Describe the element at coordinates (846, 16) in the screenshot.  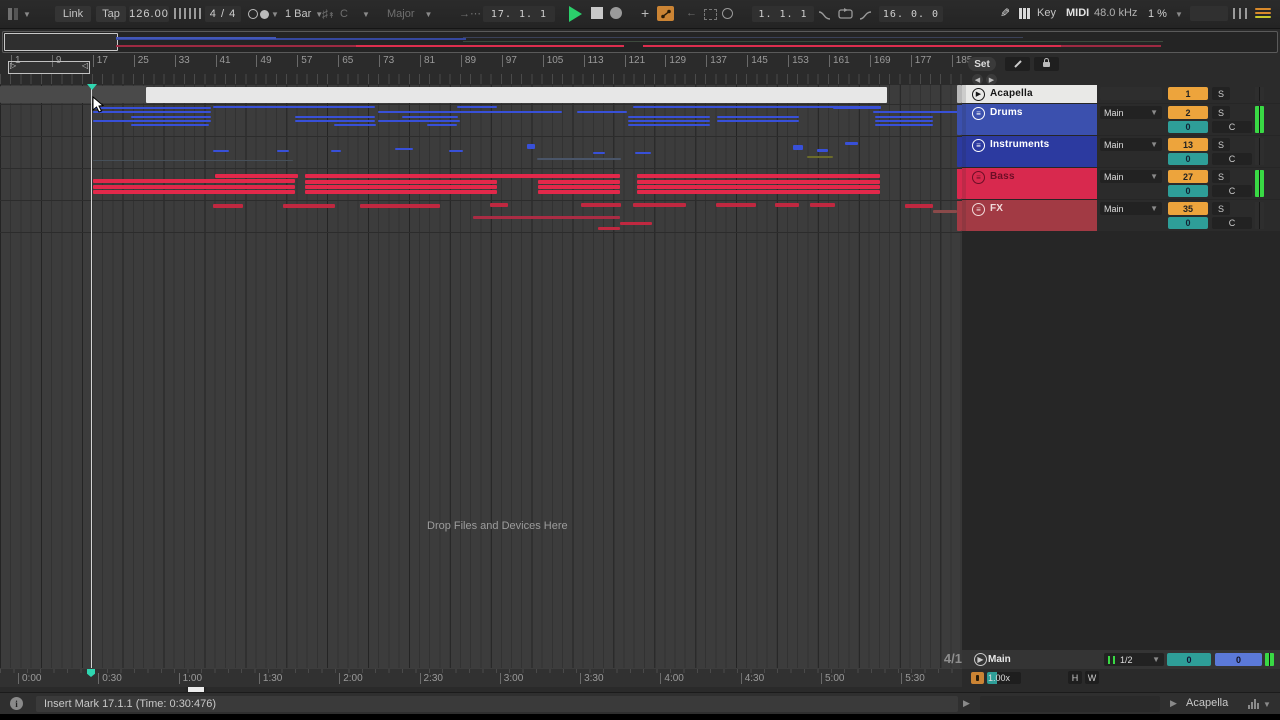
I see `loop-button` at that location.